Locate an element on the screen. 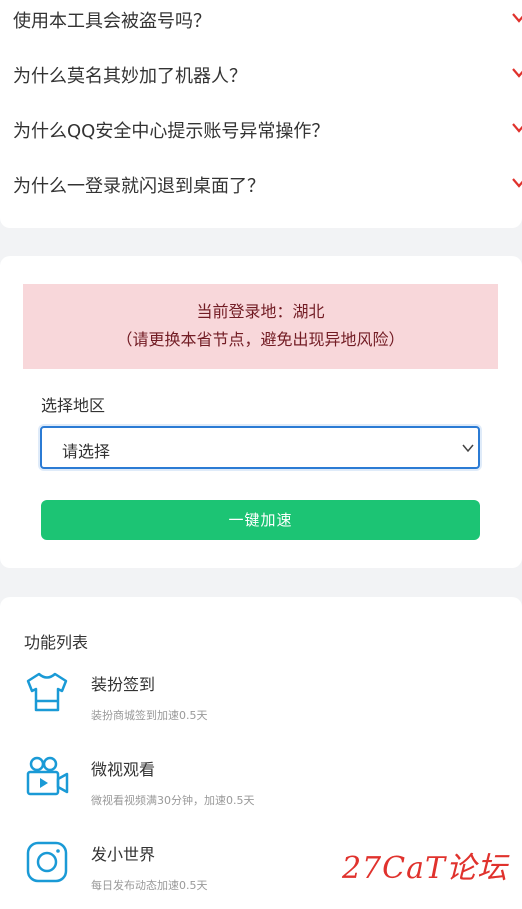 This screenshot has height=909, width=522. feature-item: 装扮签到 装扮商城签到加速0.5天 is located at coordinates (259, 699).